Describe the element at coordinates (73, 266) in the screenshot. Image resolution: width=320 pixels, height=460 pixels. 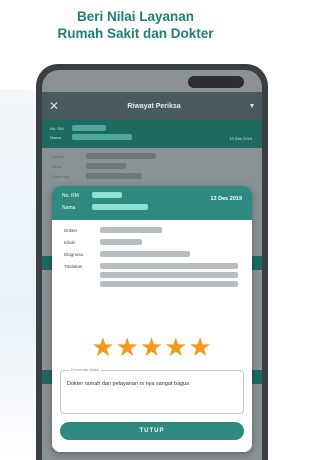
I see `dialog-field-label: Tindakan` at that location.